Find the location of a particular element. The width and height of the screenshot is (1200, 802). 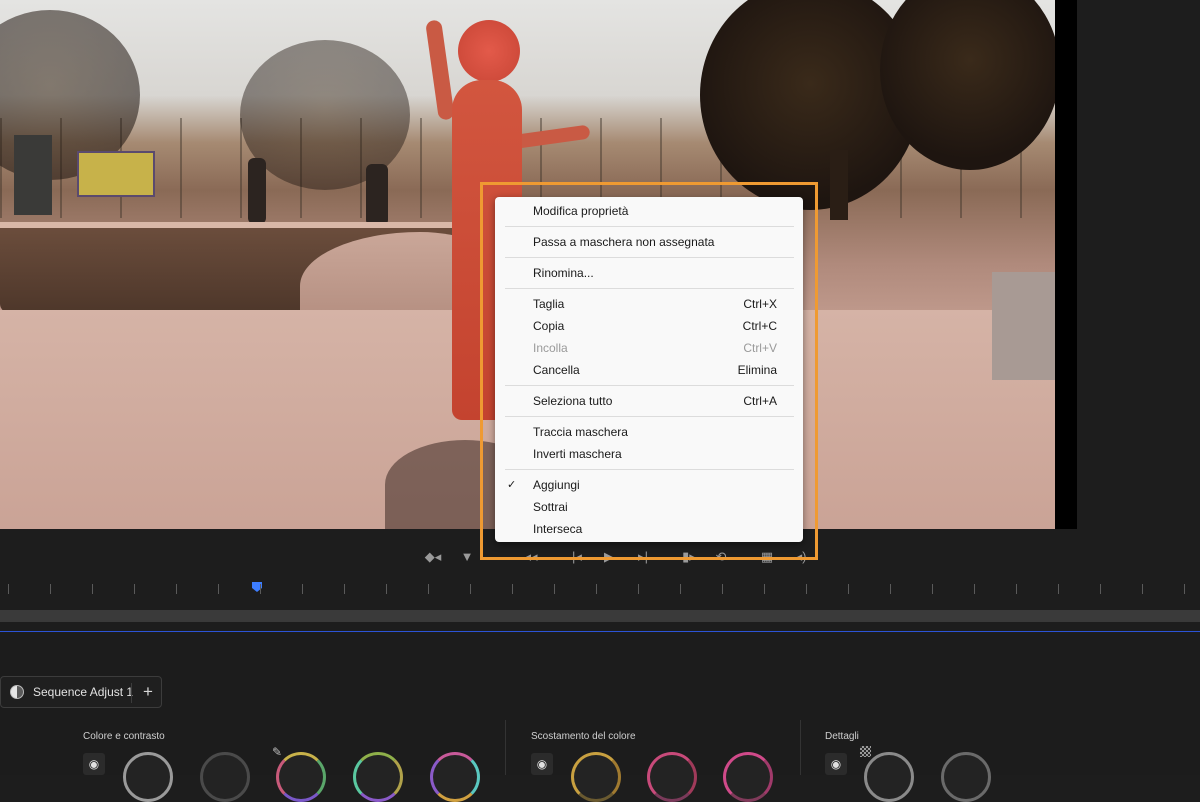

menu-item-delete: Cancella Elimina is located at coordinates (649, 370).